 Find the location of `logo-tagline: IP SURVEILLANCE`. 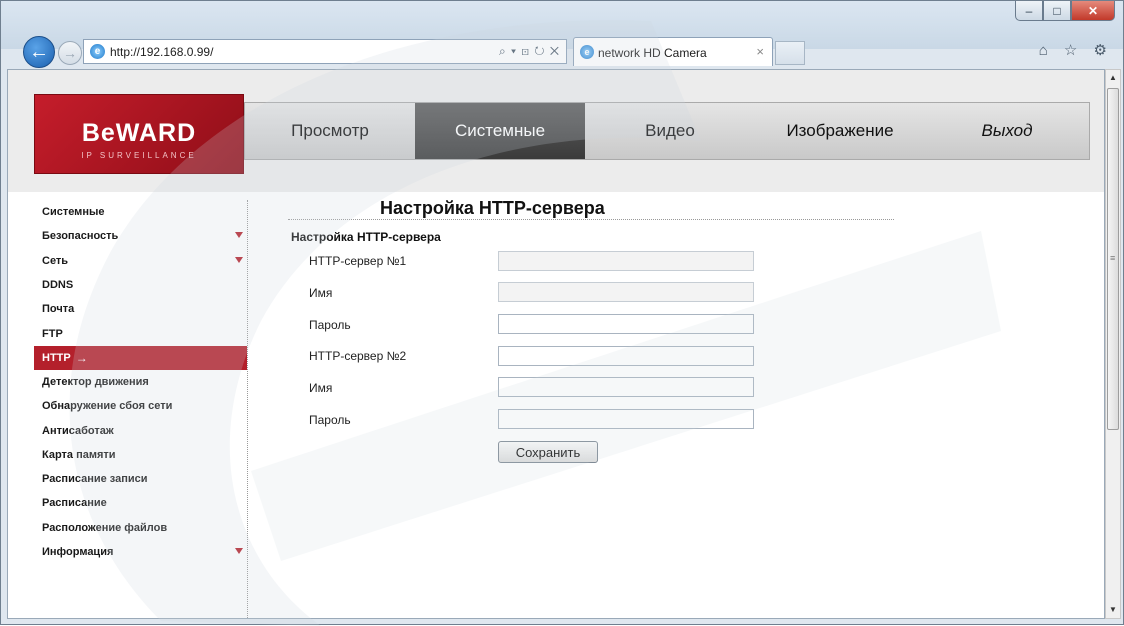

logo-tagline: IP SURVEILLANCE is located at coordinates (139, 155).